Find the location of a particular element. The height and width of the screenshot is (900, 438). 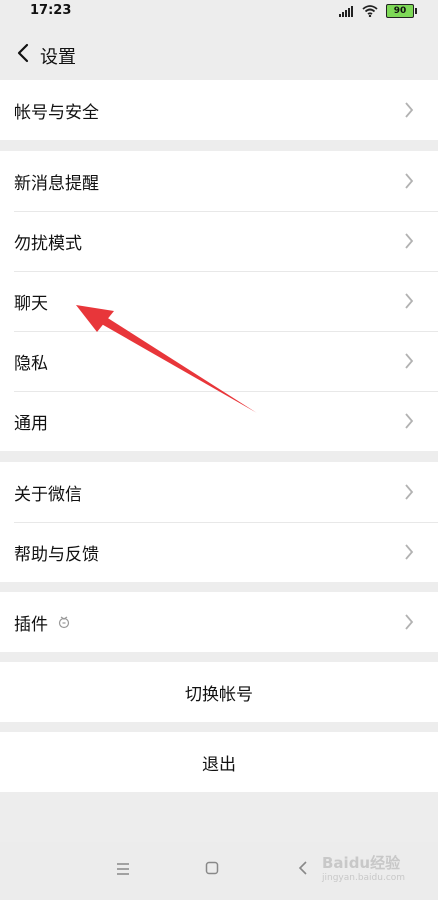

baidu-watermark: Baidu经验 jingyan.baidu.com is located at coordinates (363, 867).